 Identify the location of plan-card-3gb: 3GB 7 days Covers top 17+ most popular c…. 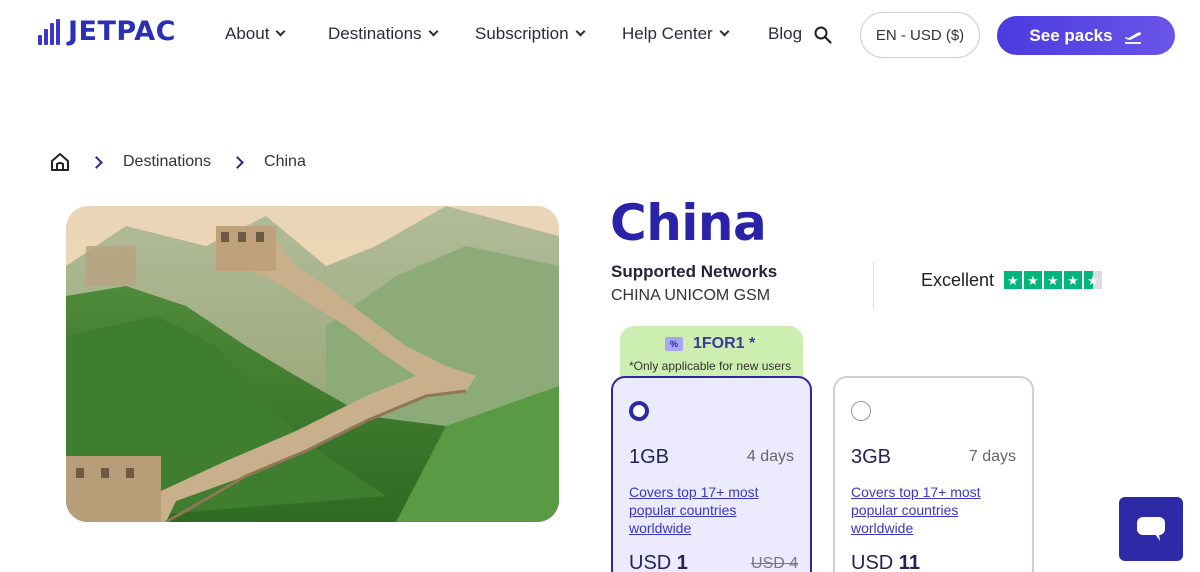
(933, 474).